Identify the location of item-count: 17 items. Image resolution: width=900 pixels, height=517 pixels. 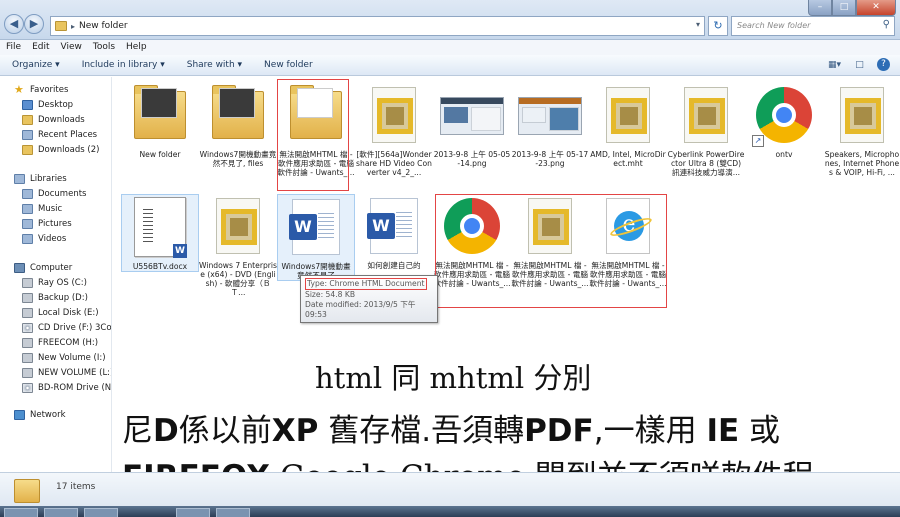
(76, 487).